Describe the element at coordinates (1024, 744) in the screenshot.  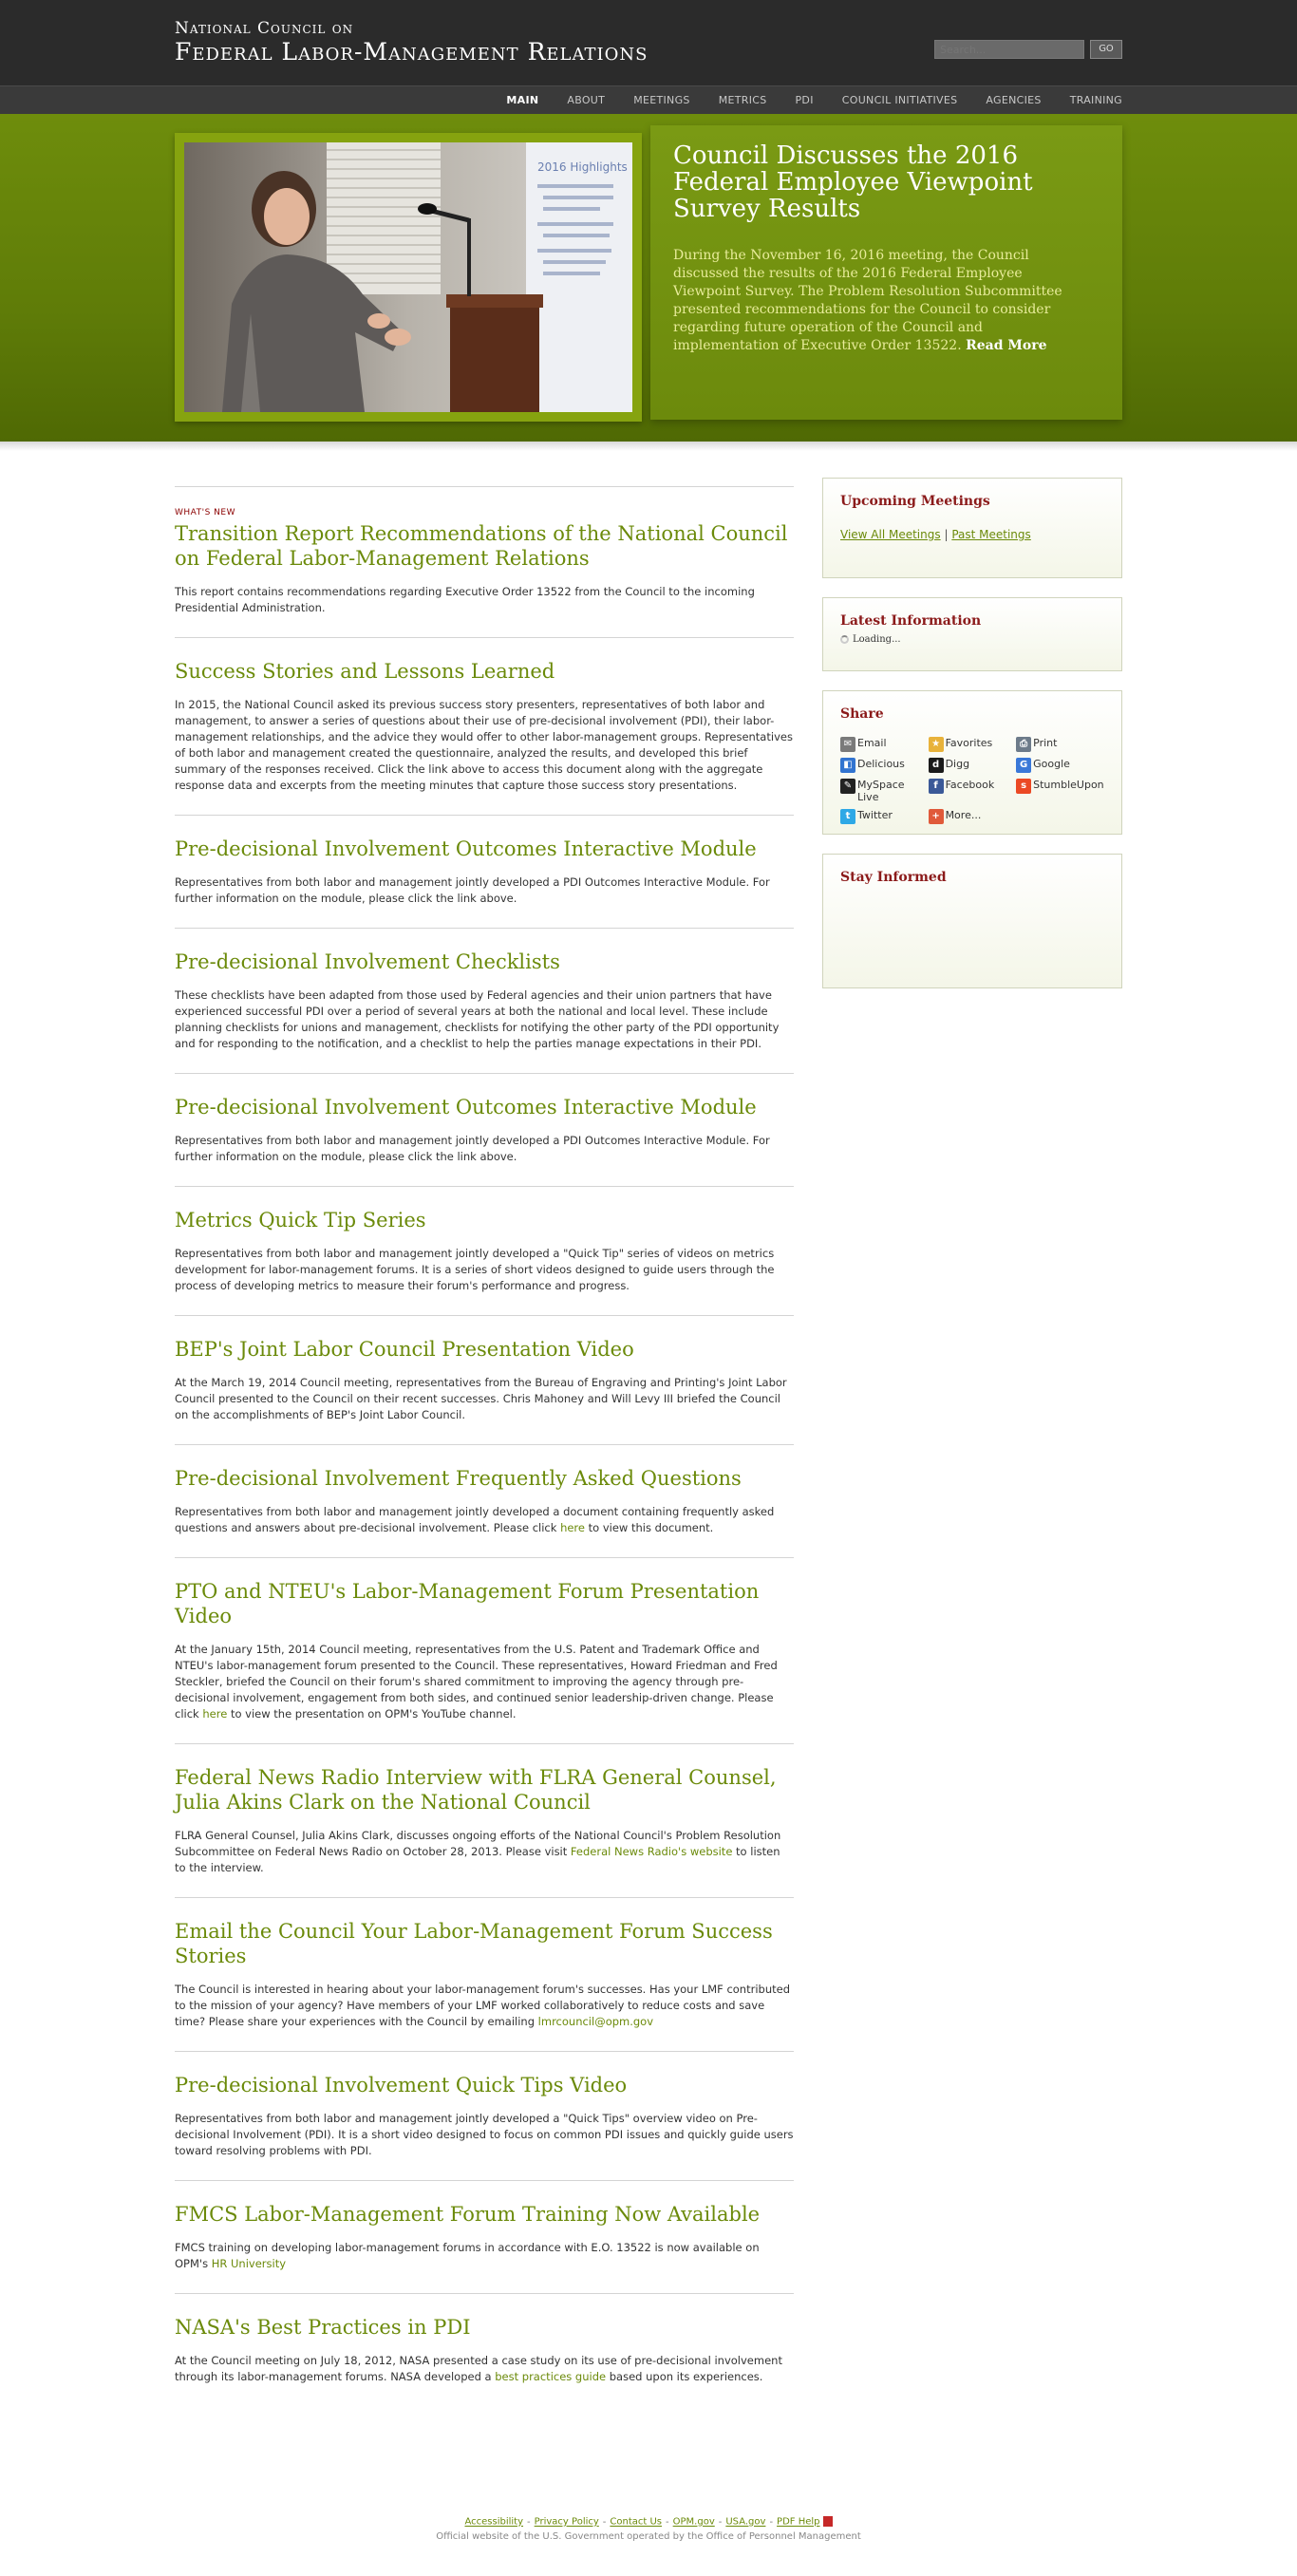
I see `print-icon: ⎙` at that location.